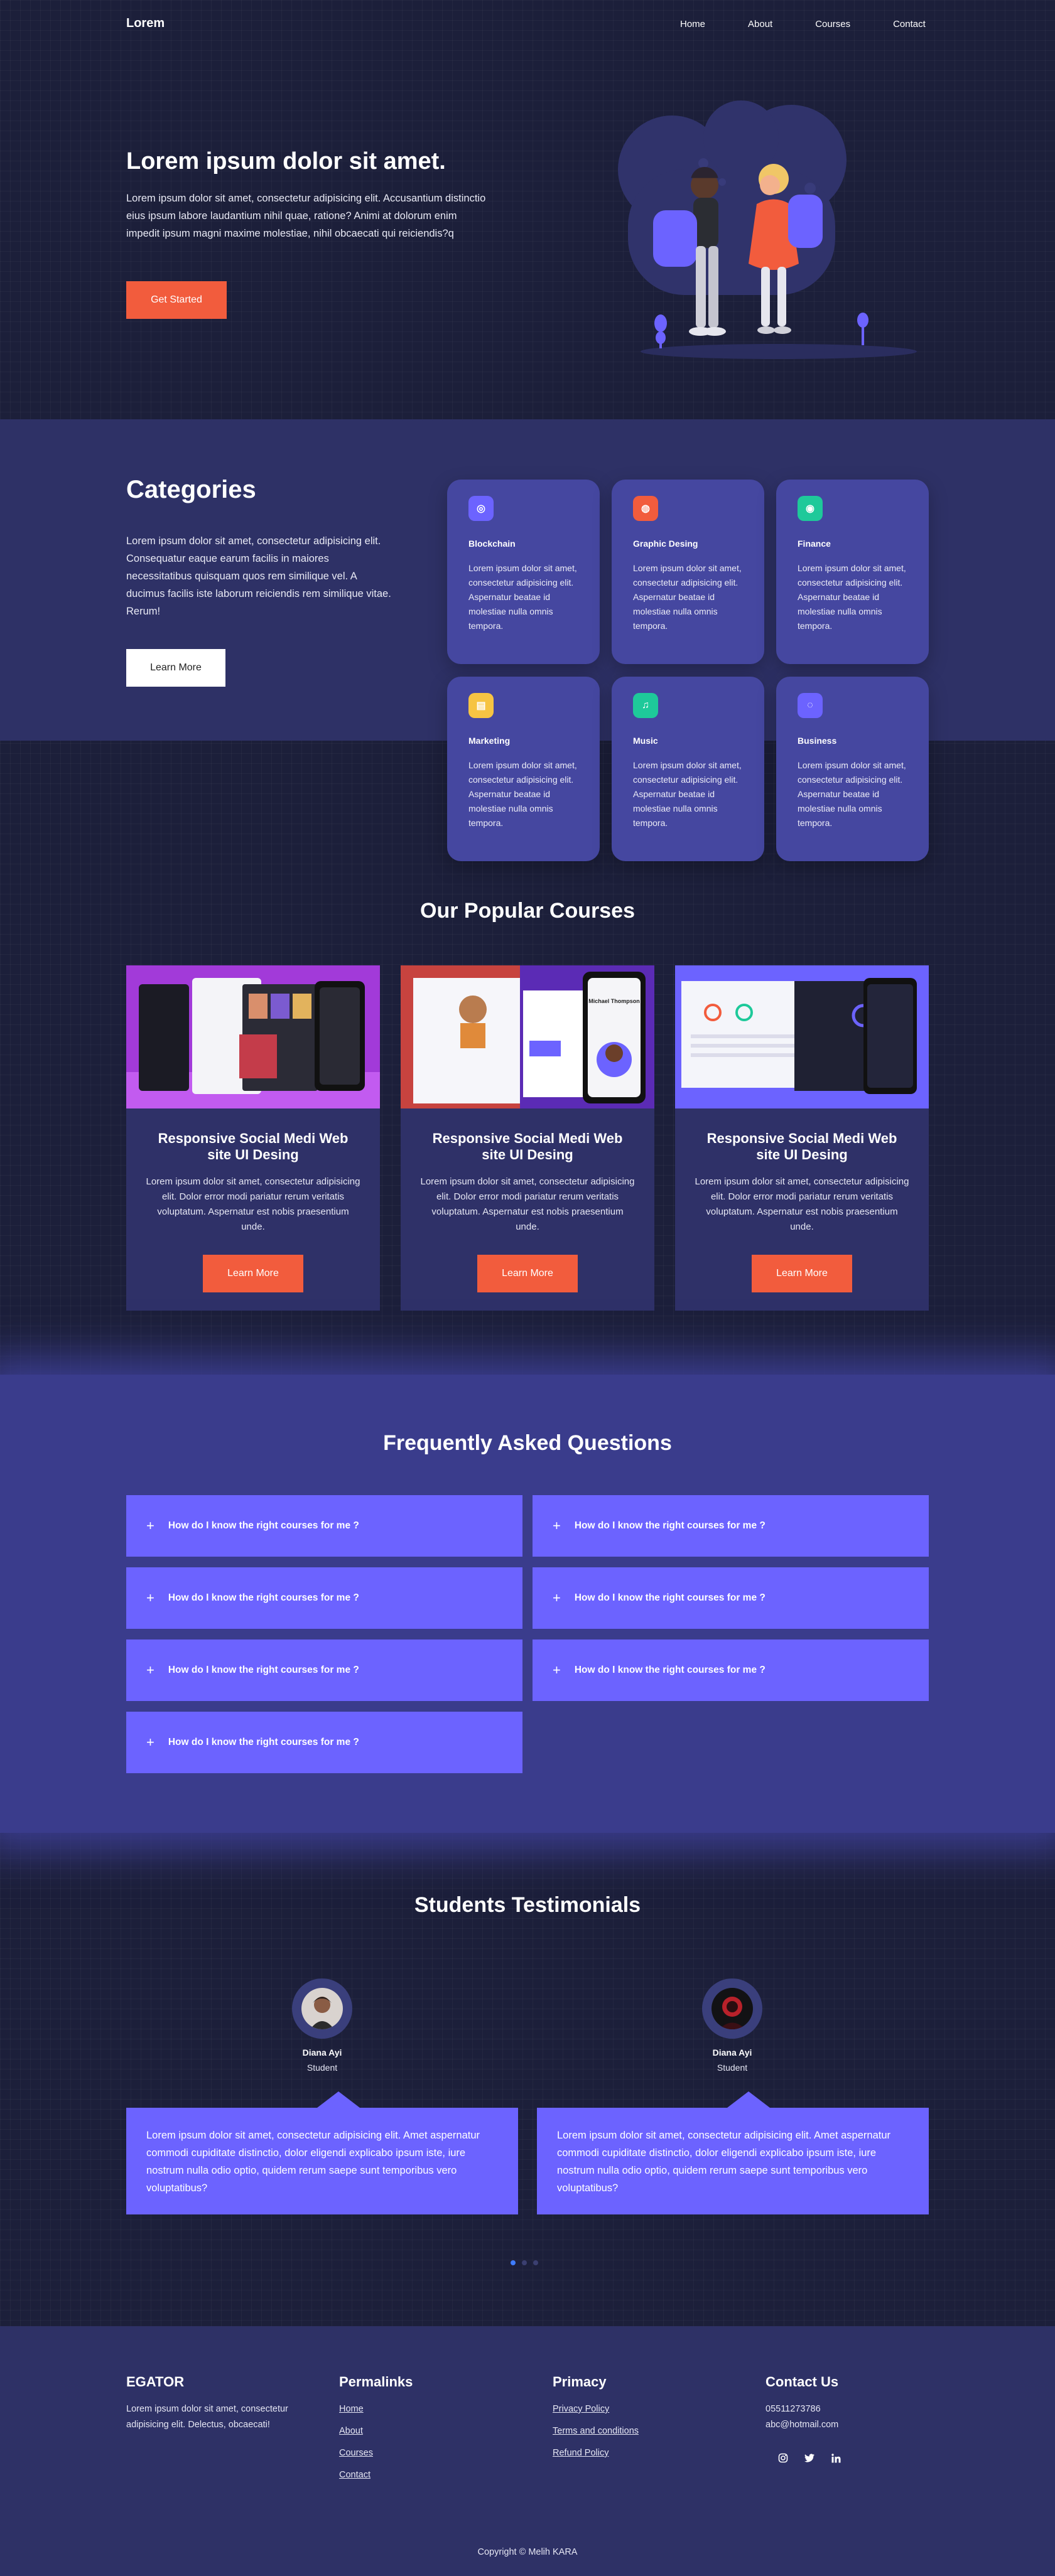 The height and width of the screenshot is (2576, 1055). What do you see at coordinates (322, 2052) in the screenshot?
I see `testimonial-name: Diana Ayi` at bounding box center [322, 2052].